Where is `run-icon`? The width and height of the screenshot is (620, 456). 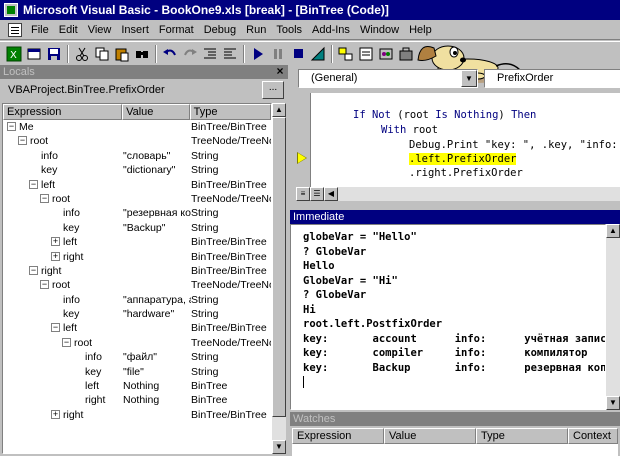 run-icon is located at coordinates (258, 54).